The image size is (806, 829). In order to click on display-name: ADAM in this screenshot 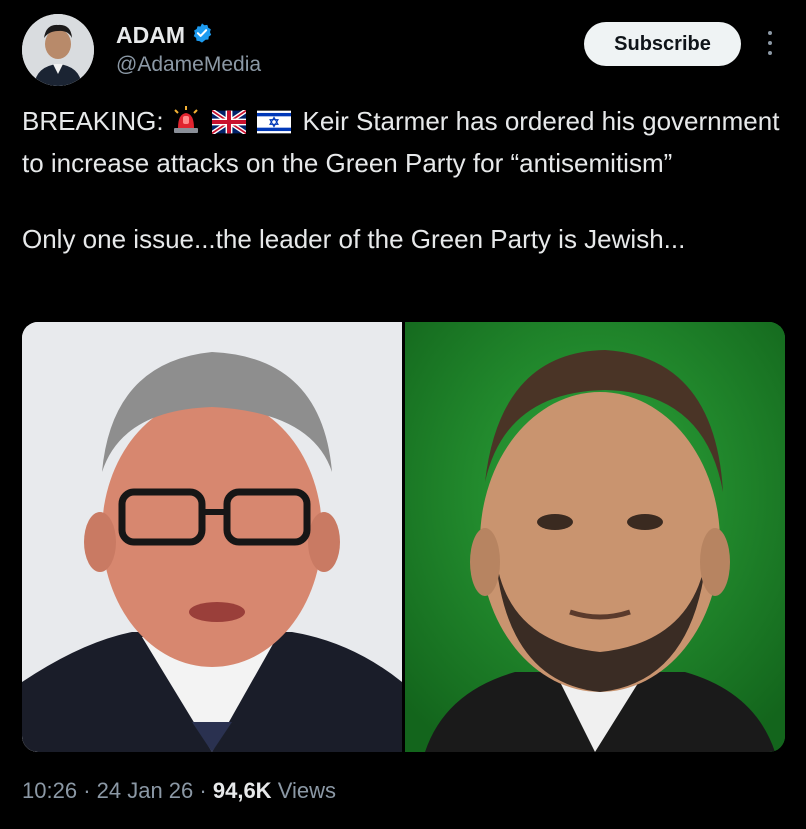, I will do `click(150, 35)`.